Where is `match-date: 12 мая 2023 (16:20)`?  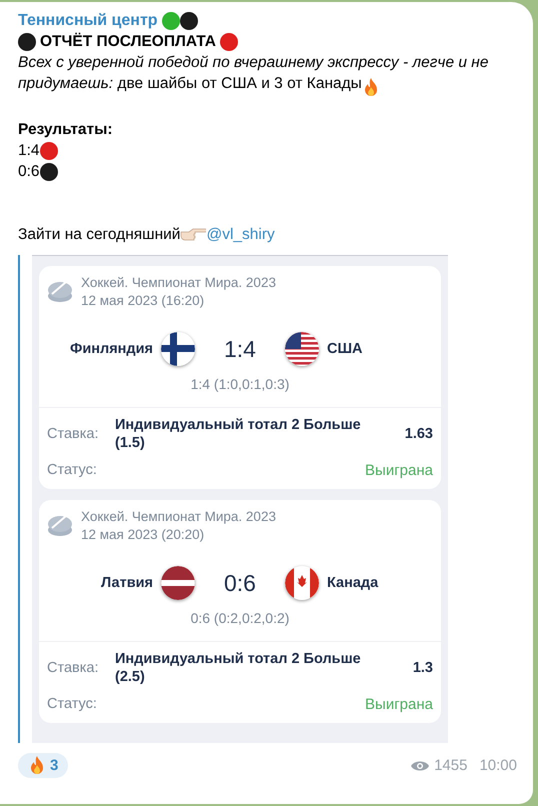
match-date: 12 мая 2023 (16:20) is located at coordinates (143, 301).